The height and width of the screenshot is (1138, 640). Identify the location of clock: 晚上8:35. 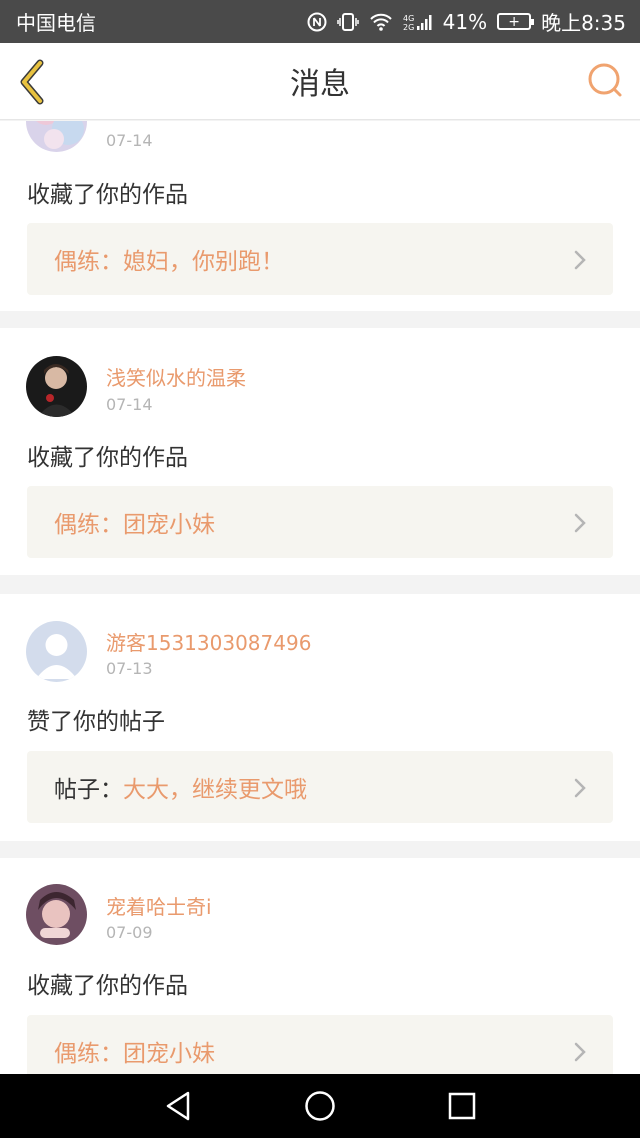
(583, 23).